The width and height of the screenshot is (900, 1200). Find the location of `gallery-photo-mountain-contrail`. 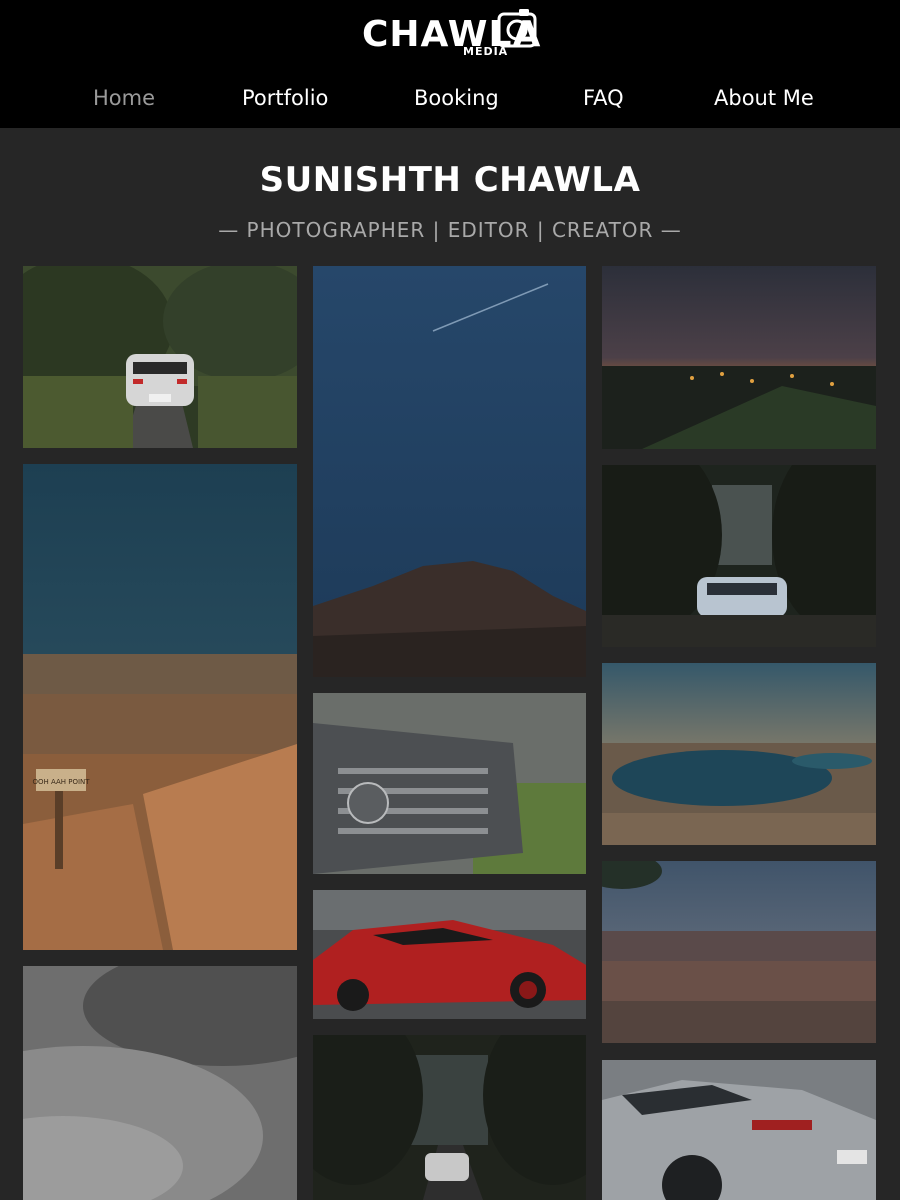

gallery-photo-mountain-contrail is located at coordinates (449, 471).